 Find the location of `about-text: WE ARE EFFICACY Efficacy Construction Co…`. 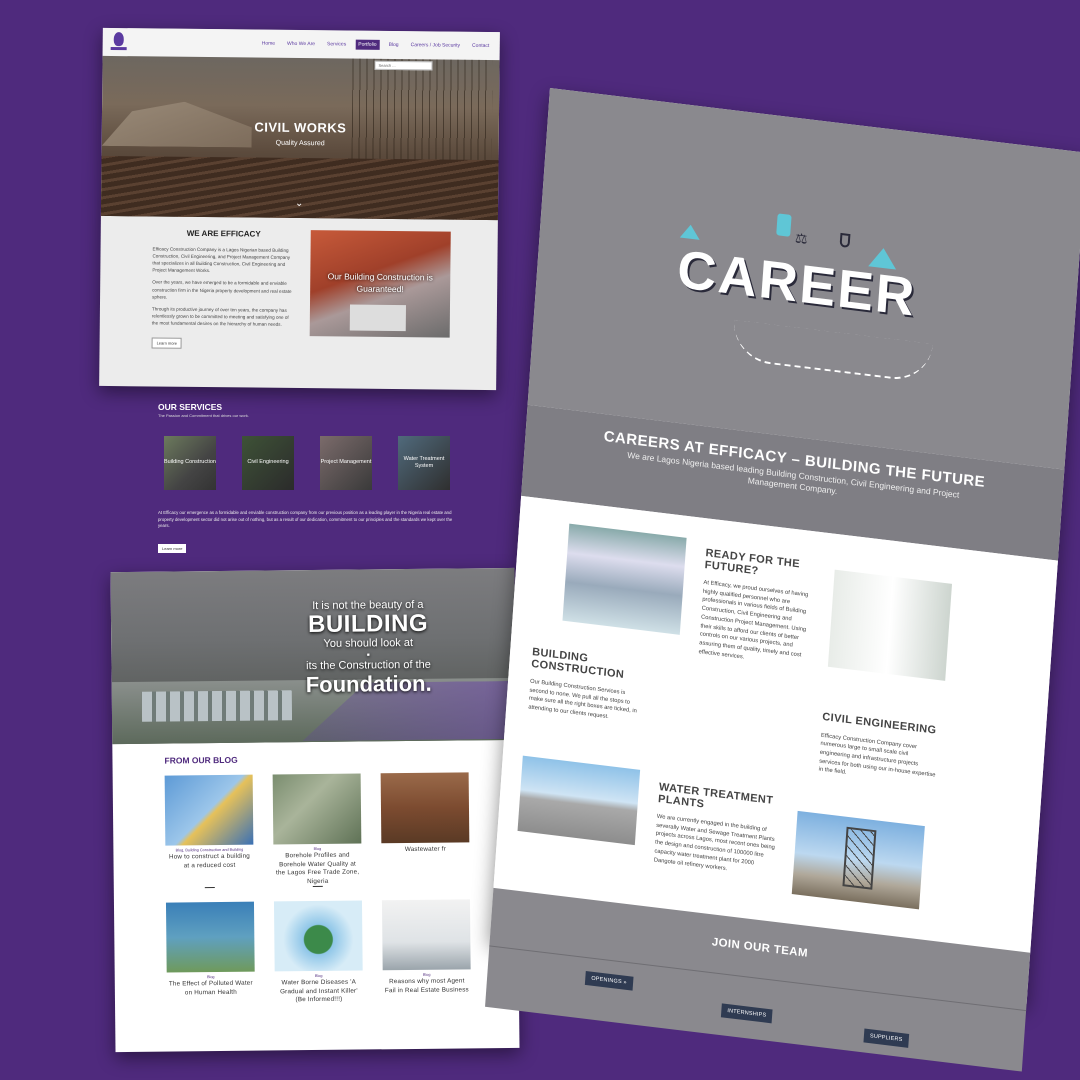

about-text: WE ARE EFFICACY Efficacy Construction Co… is located at coordinates (223, 289).